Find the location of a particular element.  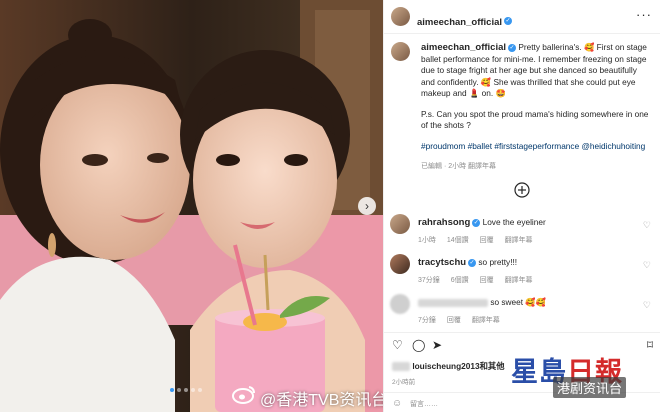

header-user: aimeechan_official ✓ is located at coordinates (465, 21).